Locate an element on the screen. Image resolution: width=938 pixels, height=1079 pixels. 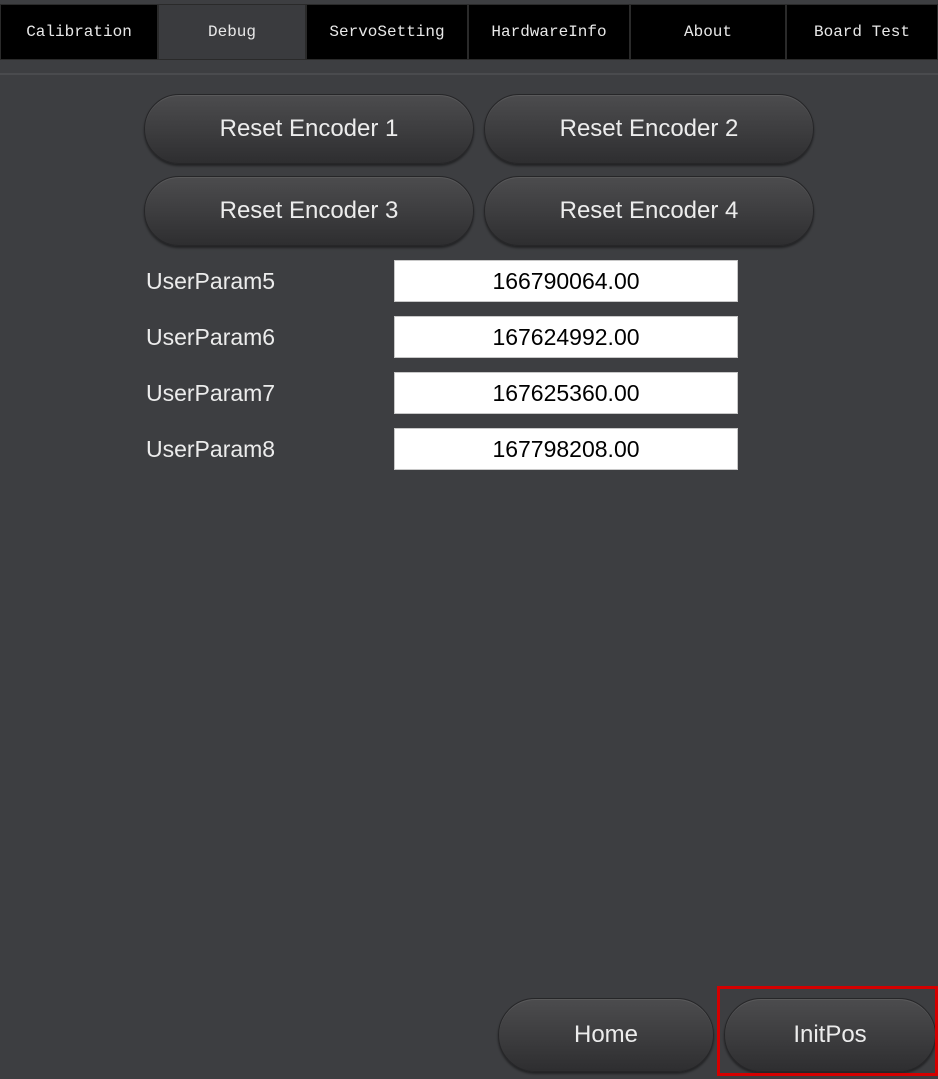
userparam8-field is located at coordinates (566, 449).